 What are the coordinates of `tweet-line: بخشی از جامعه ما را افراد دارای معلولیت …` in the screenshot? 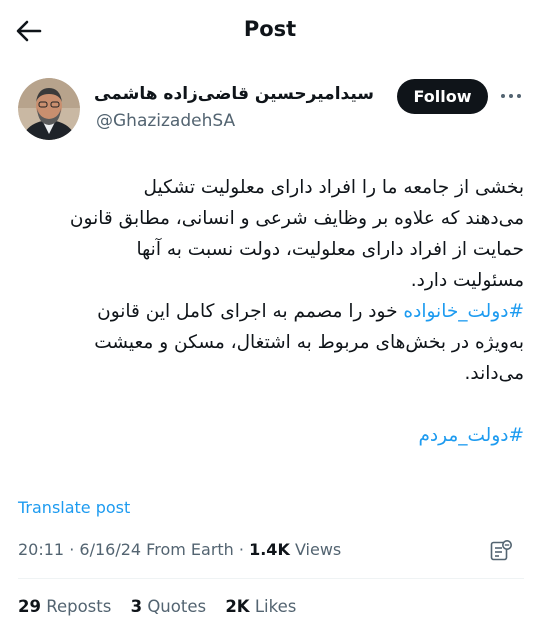 It's located at (333, 187).